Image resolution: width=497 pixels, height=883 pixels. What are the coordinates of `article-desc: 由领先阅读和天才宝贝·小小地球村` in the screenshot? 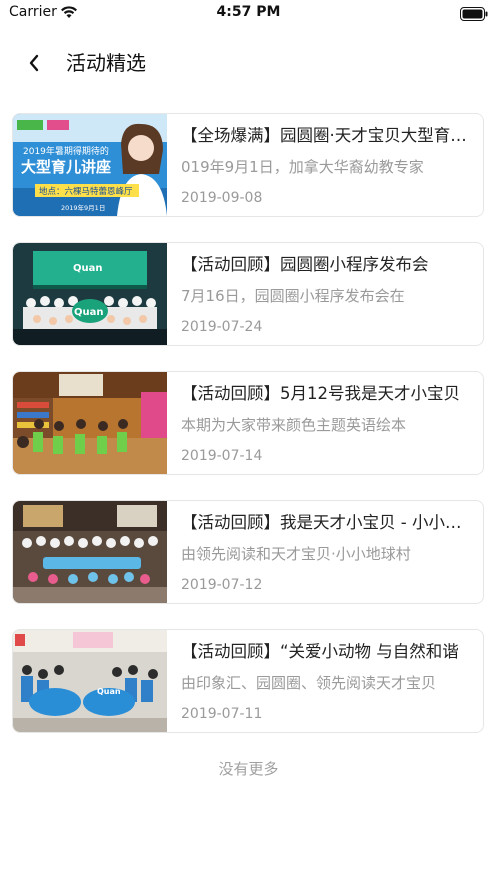 It's located at (296, 554).